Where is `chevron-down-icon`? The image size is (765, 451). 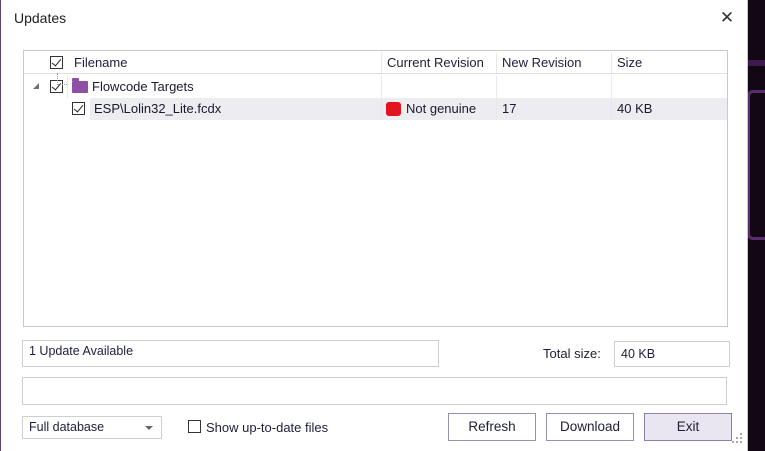 chevron-down-icon is located at coordinates (149, 428).